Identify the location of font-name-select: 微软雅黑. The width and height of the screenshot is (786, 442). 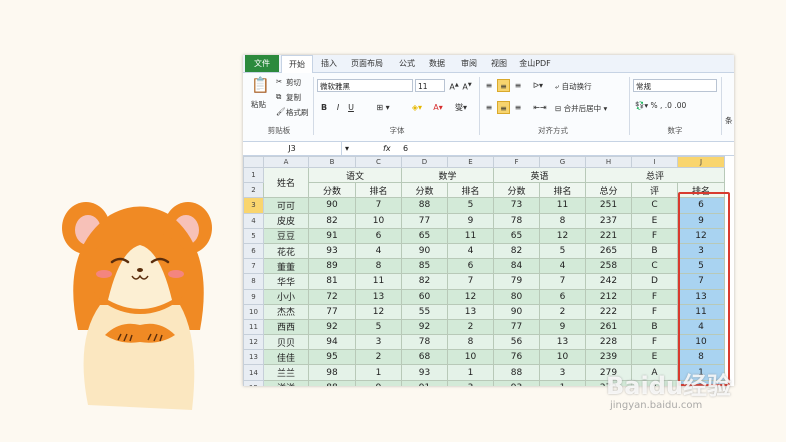
(365, 85).